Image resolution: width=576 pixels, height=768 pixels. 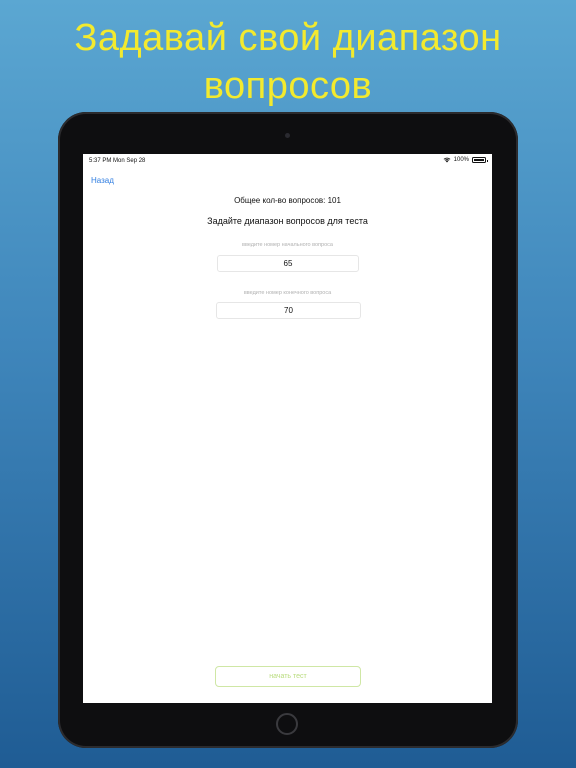 What do you see at coordinates (288, 38) in the screenshot?
I see `promo-line-1: Задавай свой диапазон` at bounding box center [288, 38].